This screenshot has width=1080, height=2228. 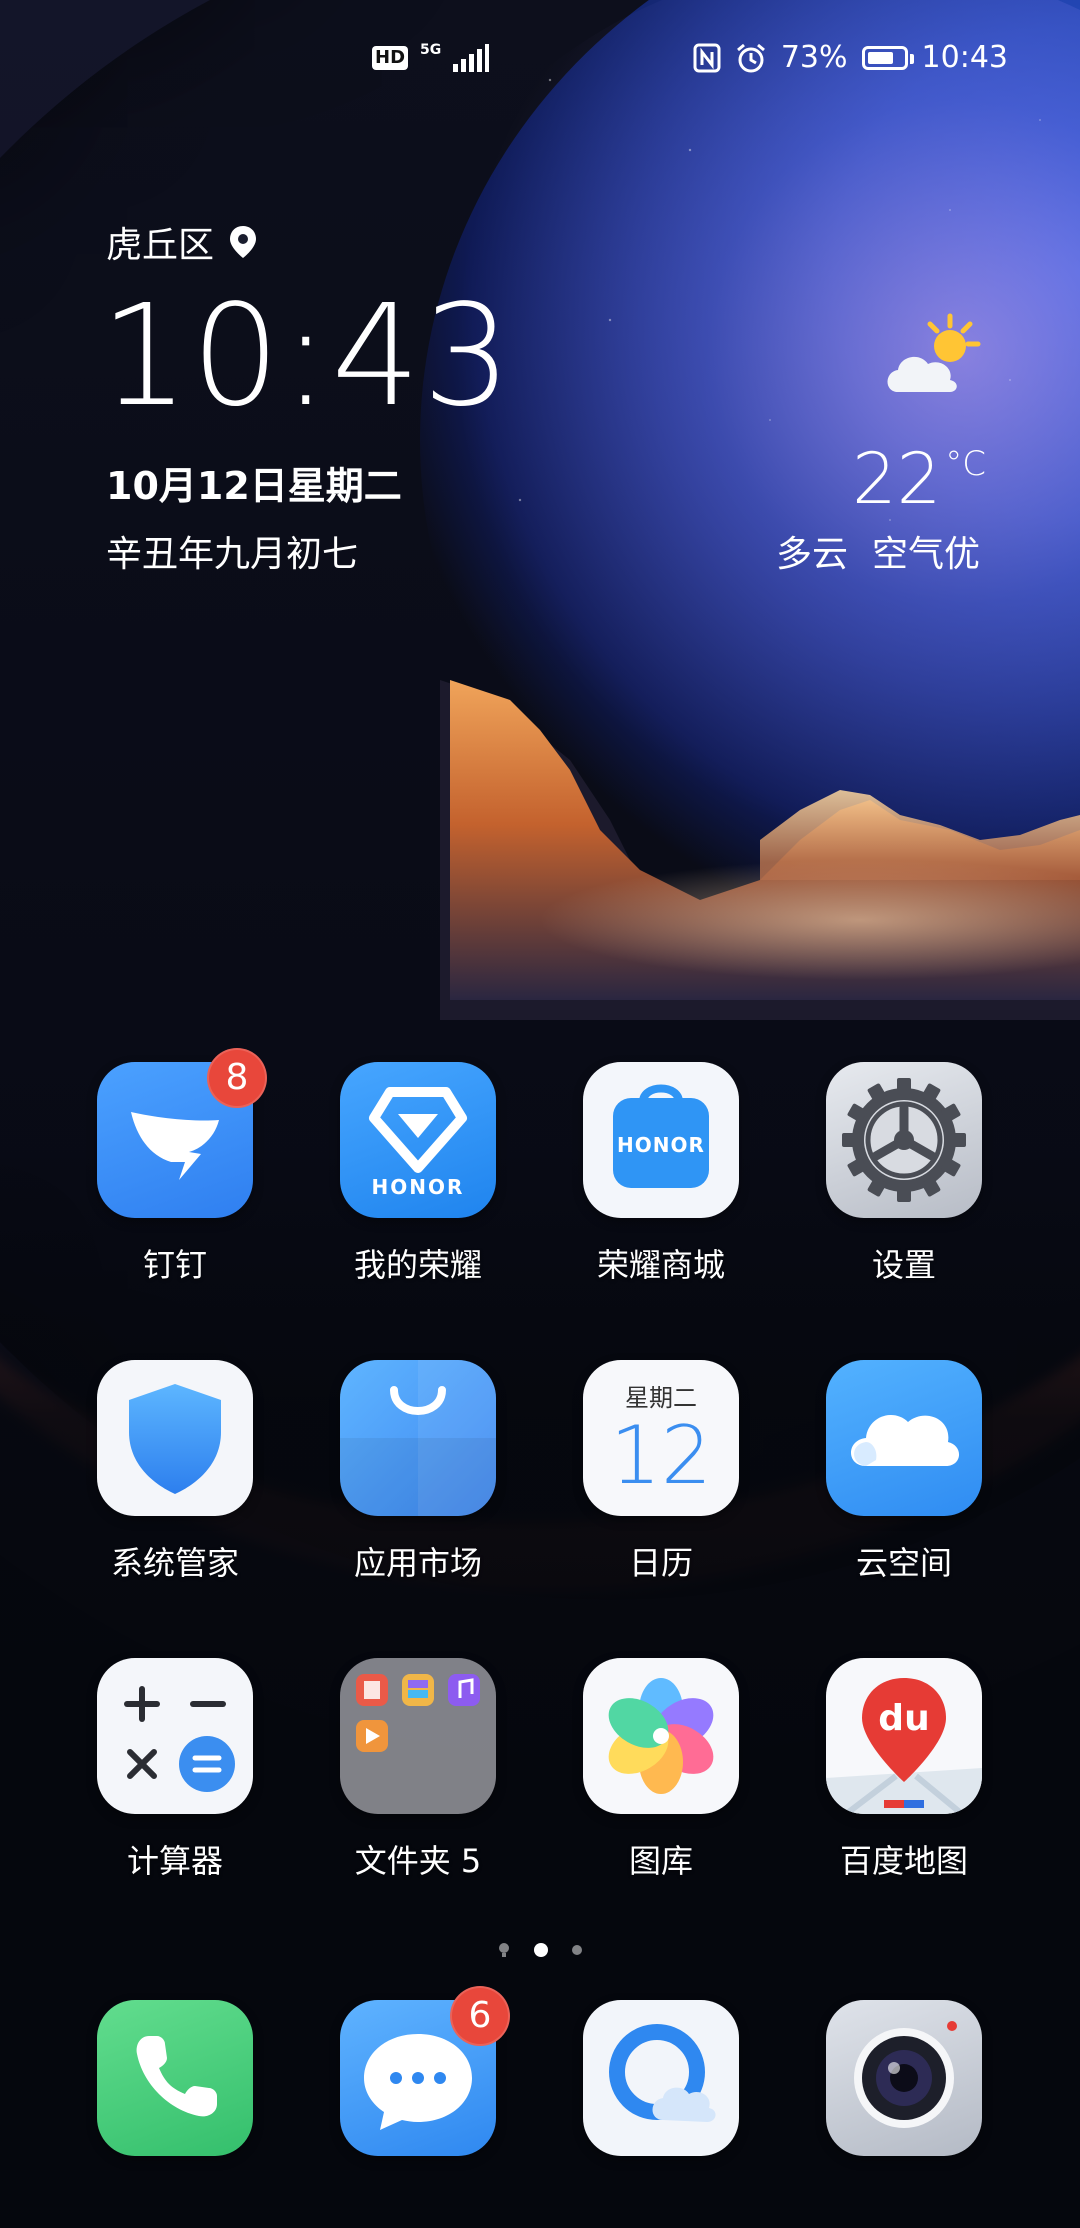 I want to click on temperature: 22 °C, so click(x=919, y=479).